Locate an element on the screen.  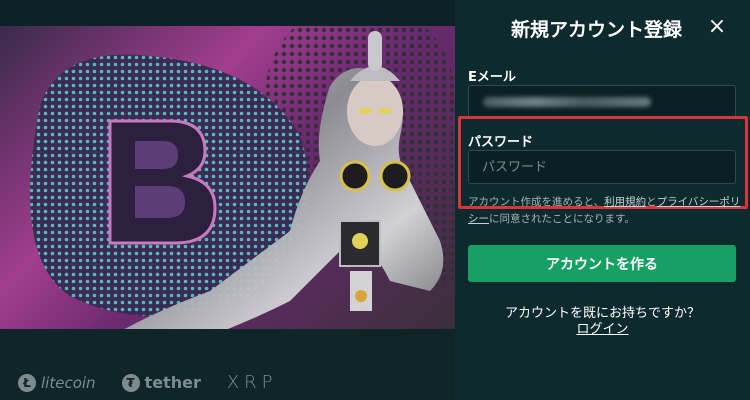
email-field is located at coordinates (602, 102).